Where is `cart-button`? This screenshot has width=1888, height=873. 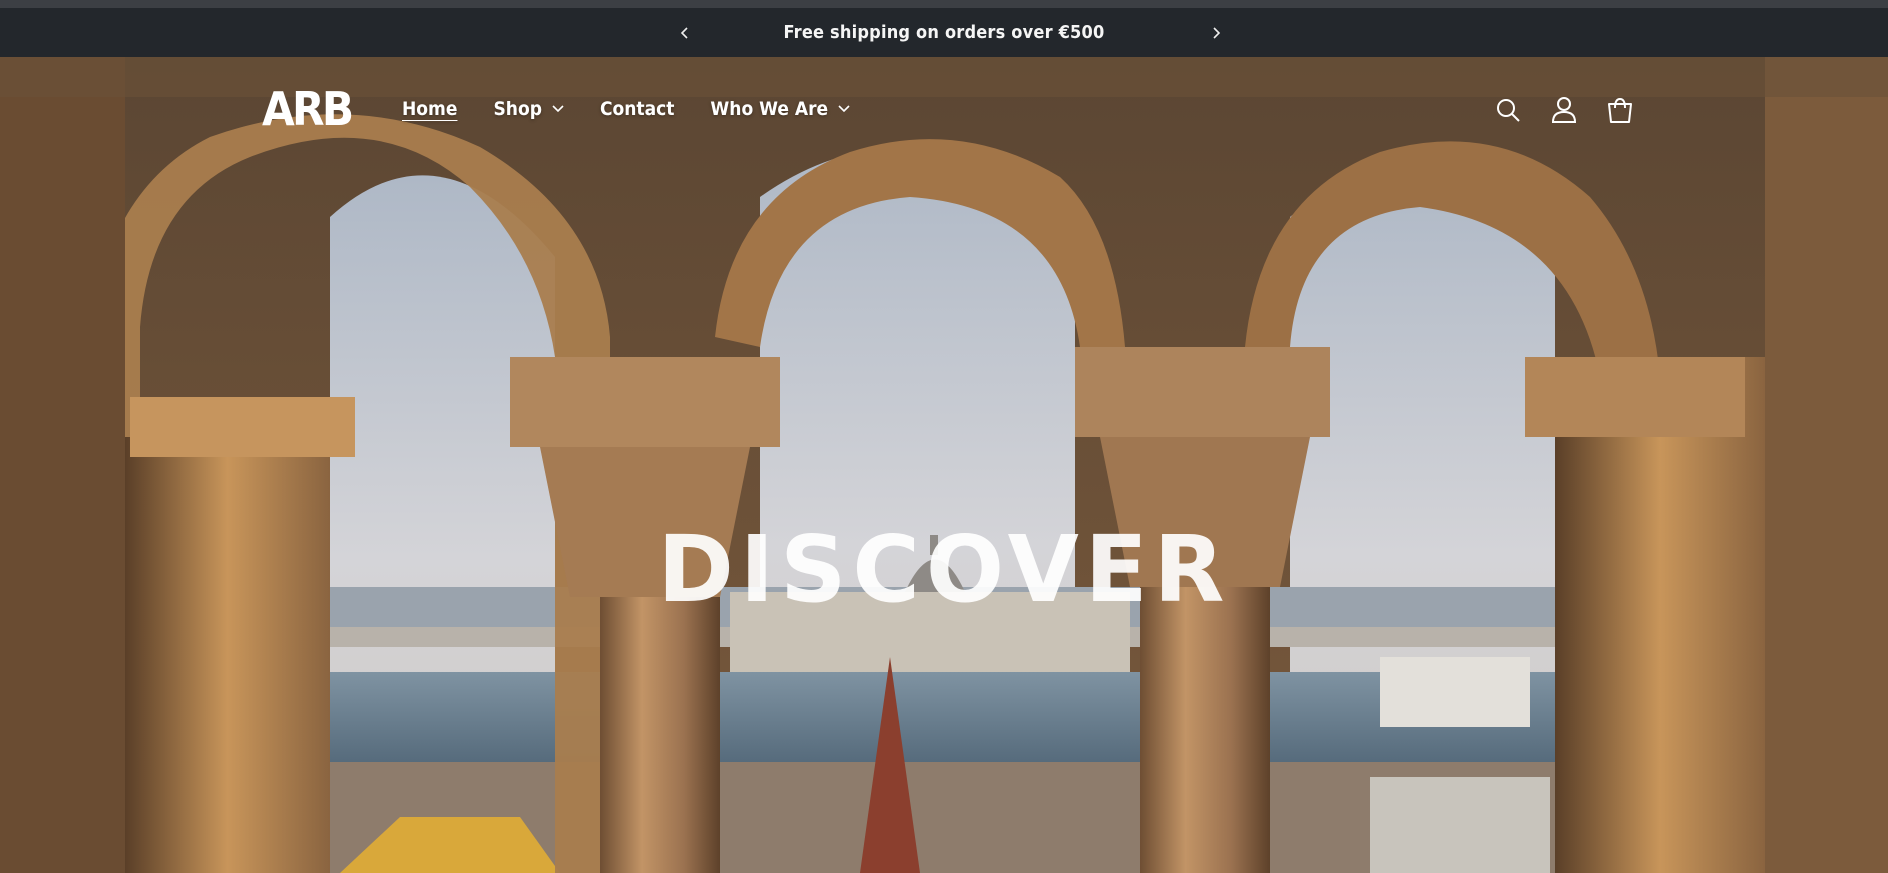 cart-button is located at coordinates (1620, 110).